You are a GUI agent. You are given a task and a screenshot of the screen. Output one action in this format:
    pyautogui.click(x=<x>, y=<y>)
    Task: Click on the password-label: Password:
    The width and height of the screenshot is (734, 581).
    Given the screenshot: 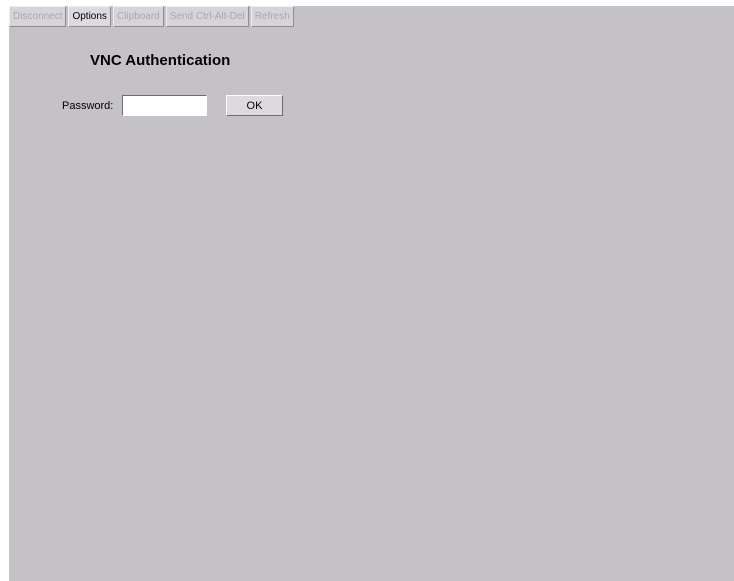 What is the action you would take?
    pyautogui.click(x=88, y=106)
    